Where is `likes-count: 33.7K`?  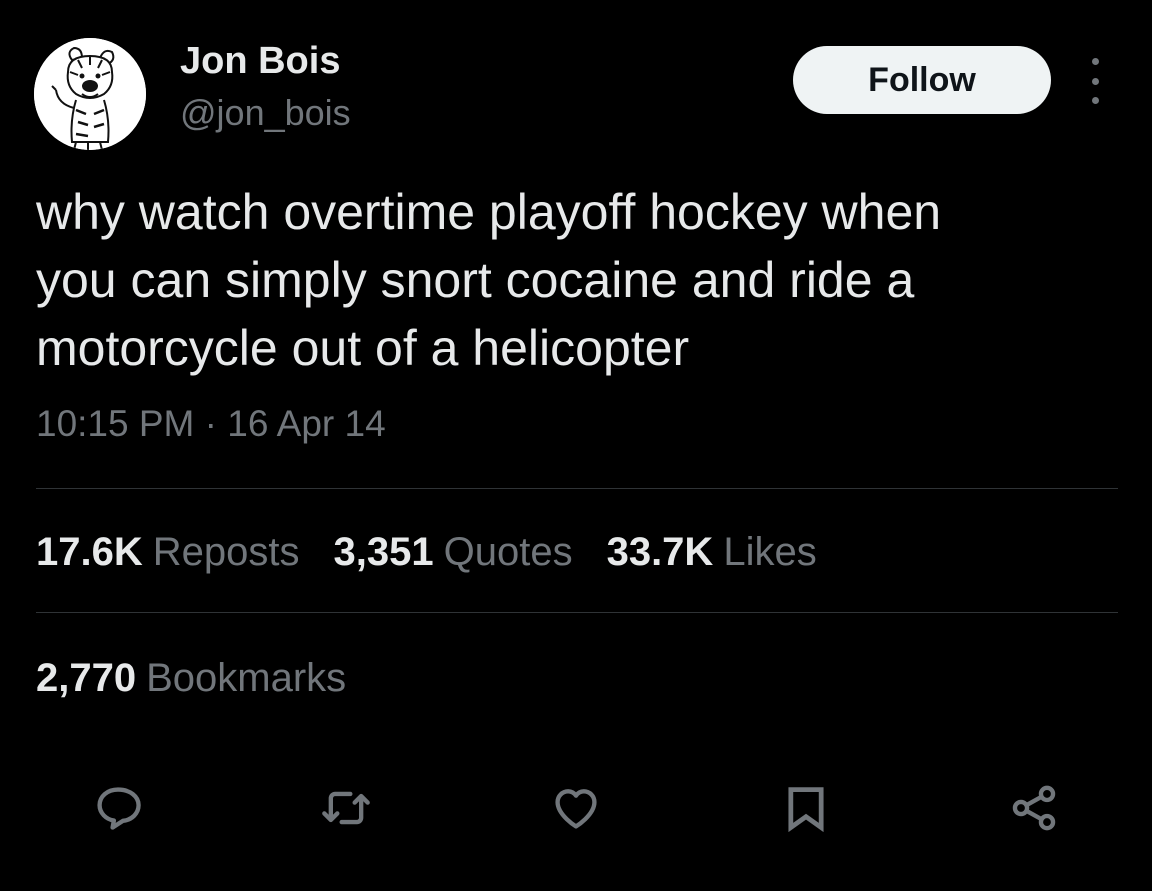 likes-count: 33.7K is located at coordinates (660, 552).